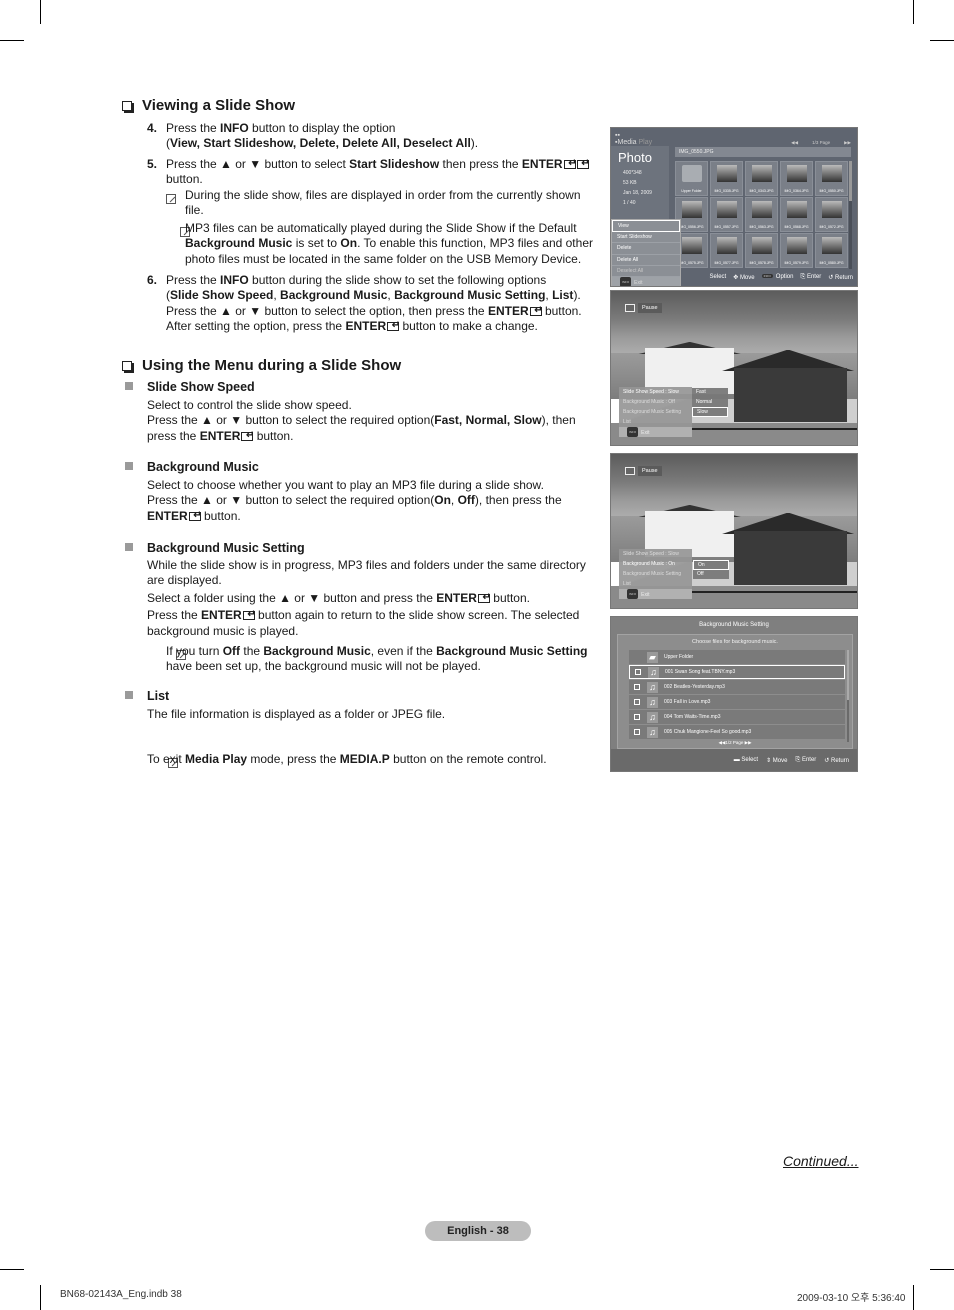 The image size is (954, 1310). I want to click on option-normal: Normal, so click(710, 403).